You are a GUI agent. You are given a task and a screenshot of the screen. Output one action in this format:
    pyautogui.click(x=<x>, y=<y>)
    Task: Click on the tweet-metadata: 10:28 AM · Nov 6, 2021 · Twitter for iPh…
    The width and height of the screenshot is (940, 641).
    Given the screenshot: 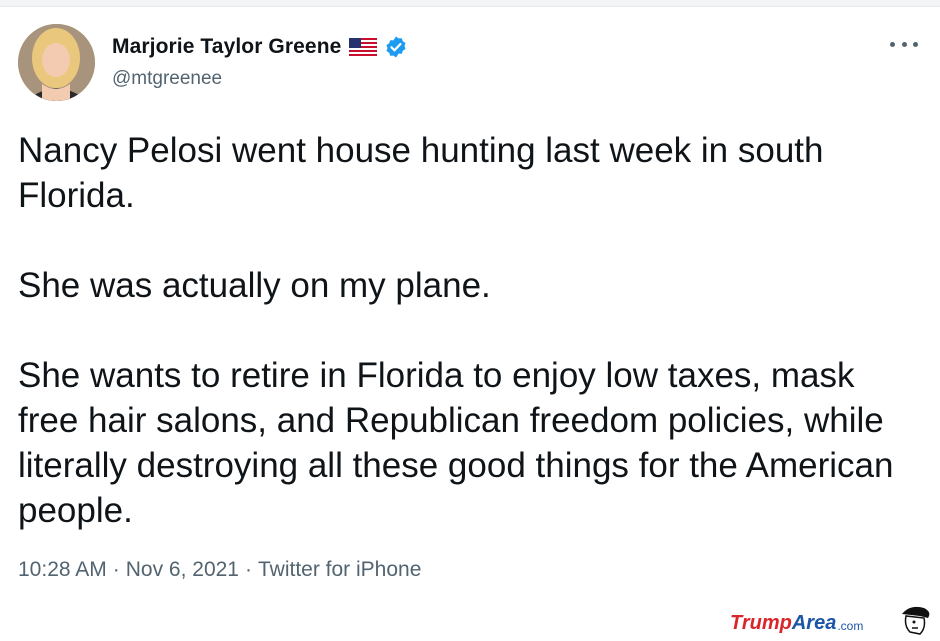 What is the action you would take?
    pyautogui.click(x=219, y=570)
    